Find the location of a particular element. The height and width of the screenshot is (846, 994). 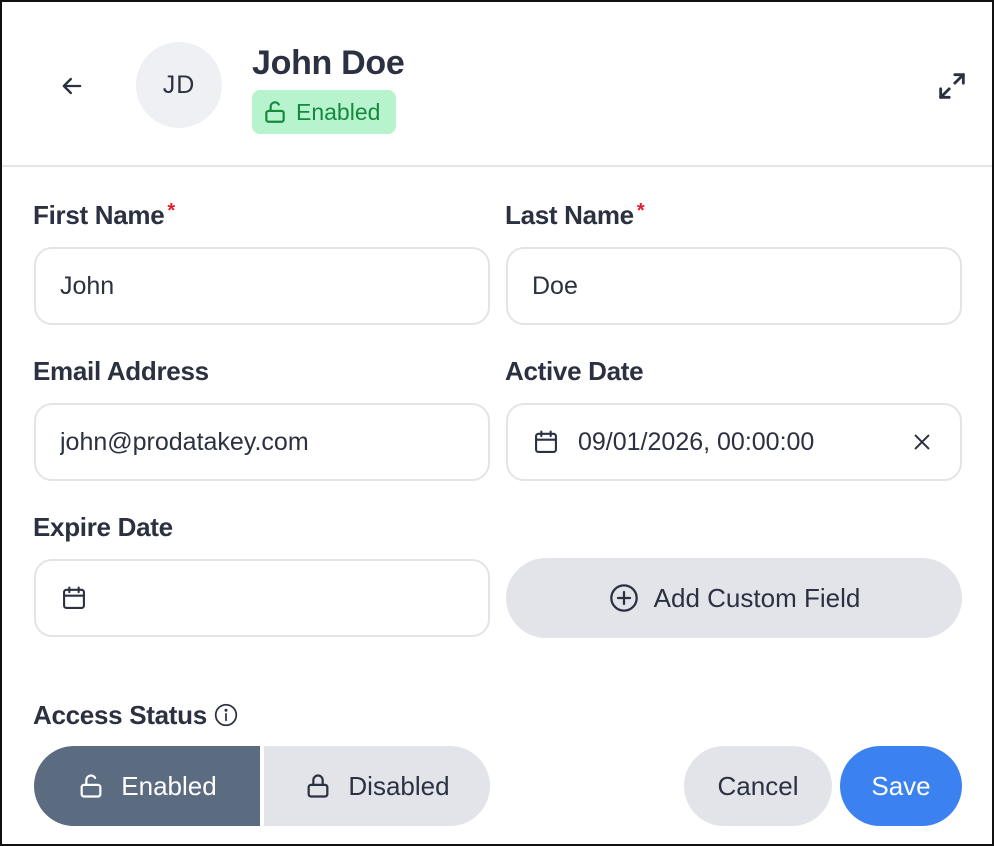

active-date-field: 09/01/2026, 00:00:00 is located at coordinates (734, 442).